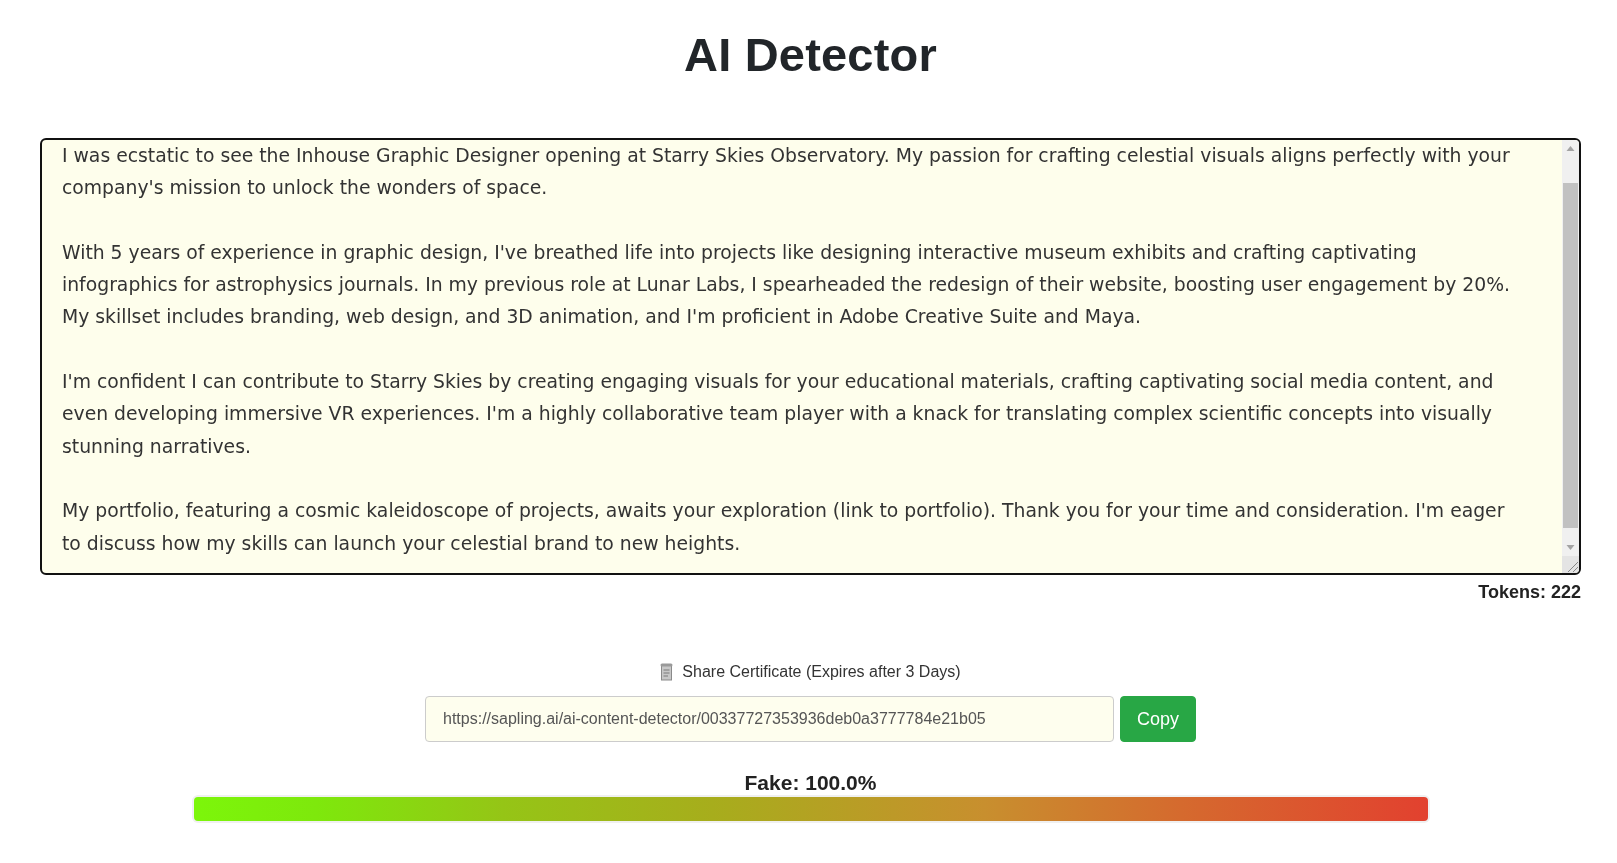 The width and height of the screenshot is (1617, 863). Describe the element at coordinates (810, 55) in the screenshot. I see `page-title: AI Detector` at that location.